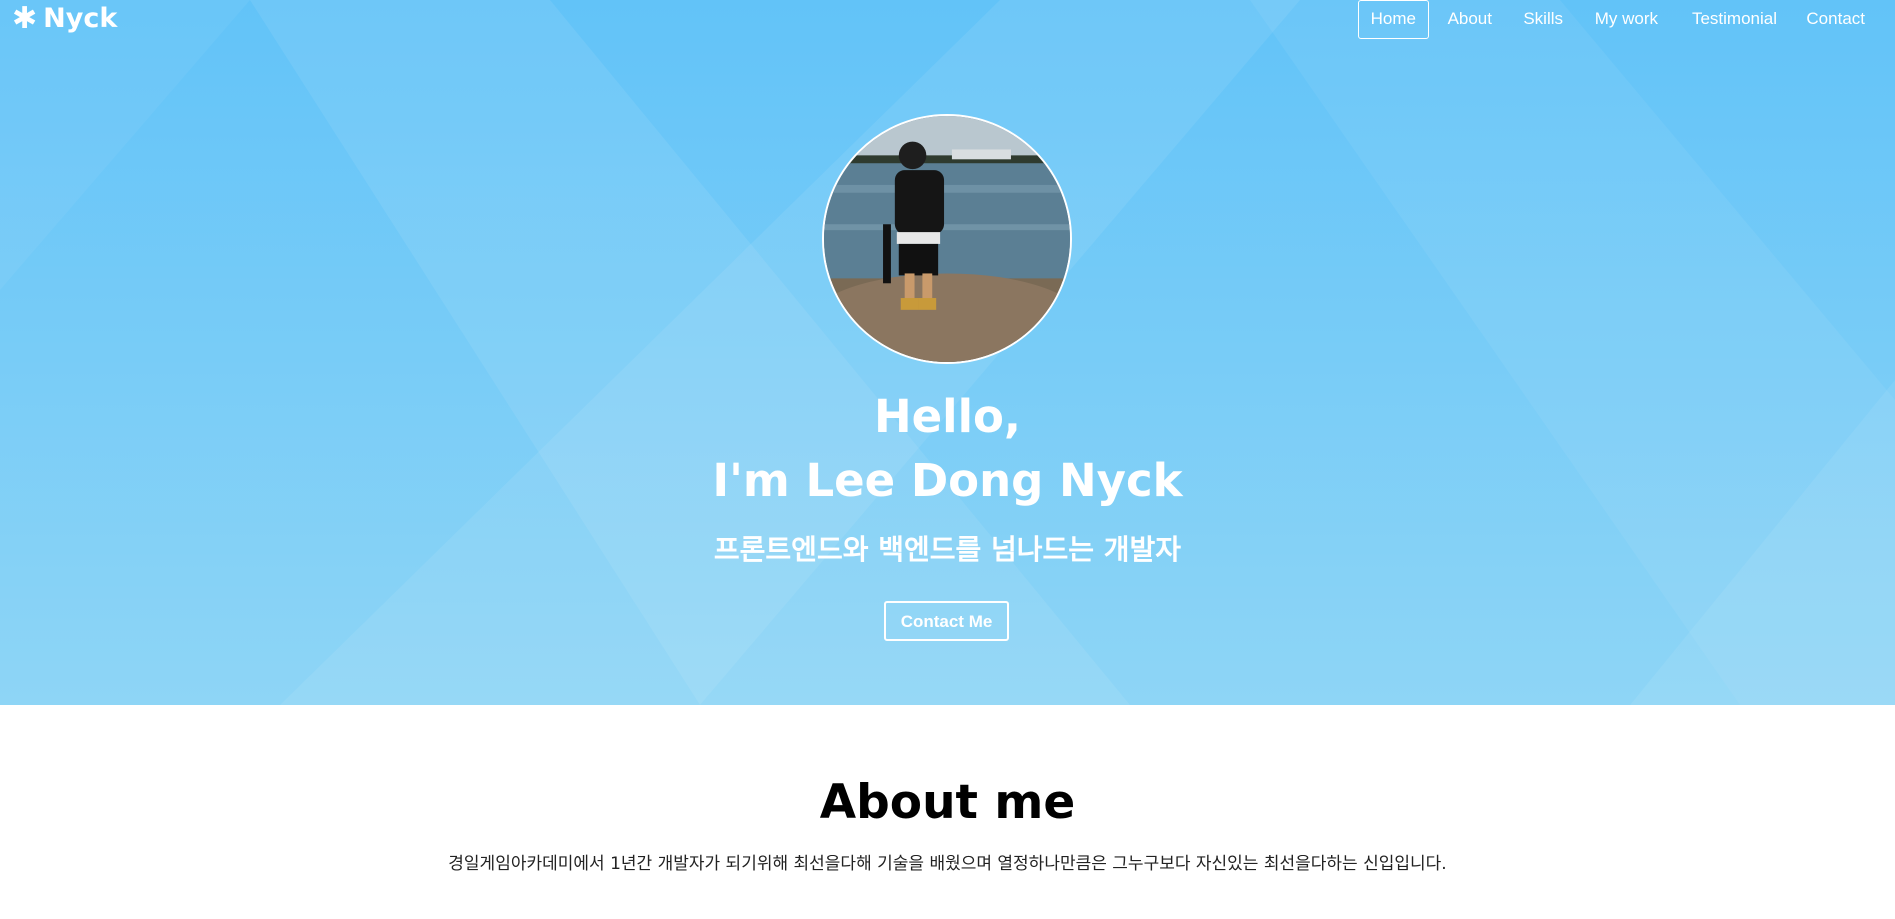  Describe the element at coordinates (947, 802) in the screenshot. I see `about-title: About me` at that location.